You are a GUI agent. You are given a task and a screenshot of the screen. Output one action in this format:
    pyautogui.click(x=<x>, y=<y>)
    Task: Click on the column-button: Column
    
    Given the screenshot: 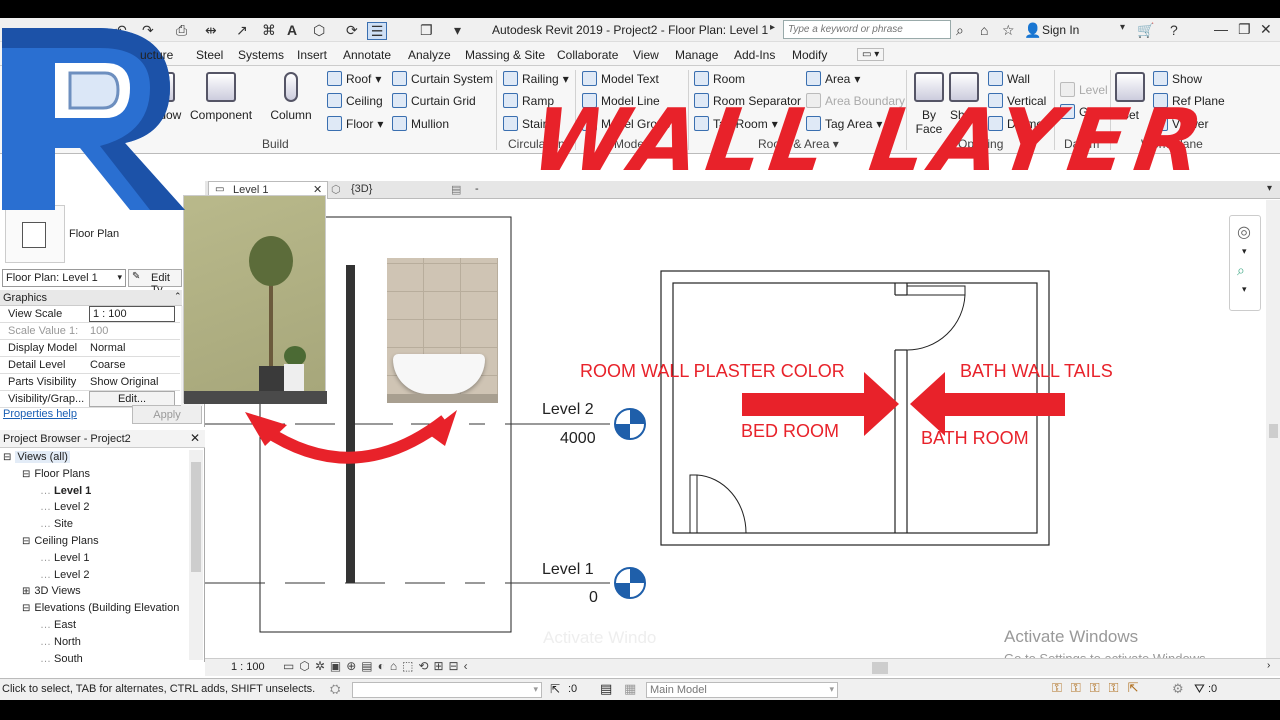 What is the action you would take?
    pyautogui.click(x=291, y=97)
    